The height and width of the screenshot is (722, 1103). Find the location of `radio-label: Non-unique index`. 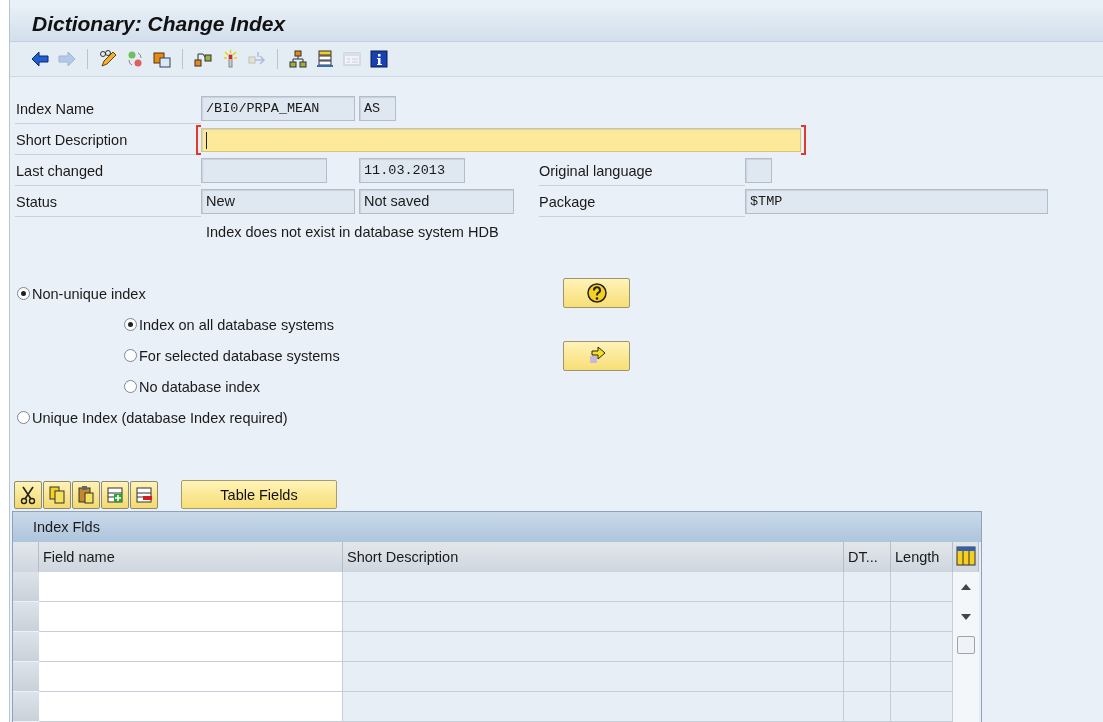

radio-label: Non-unique index is located at coordinates (89, 293).